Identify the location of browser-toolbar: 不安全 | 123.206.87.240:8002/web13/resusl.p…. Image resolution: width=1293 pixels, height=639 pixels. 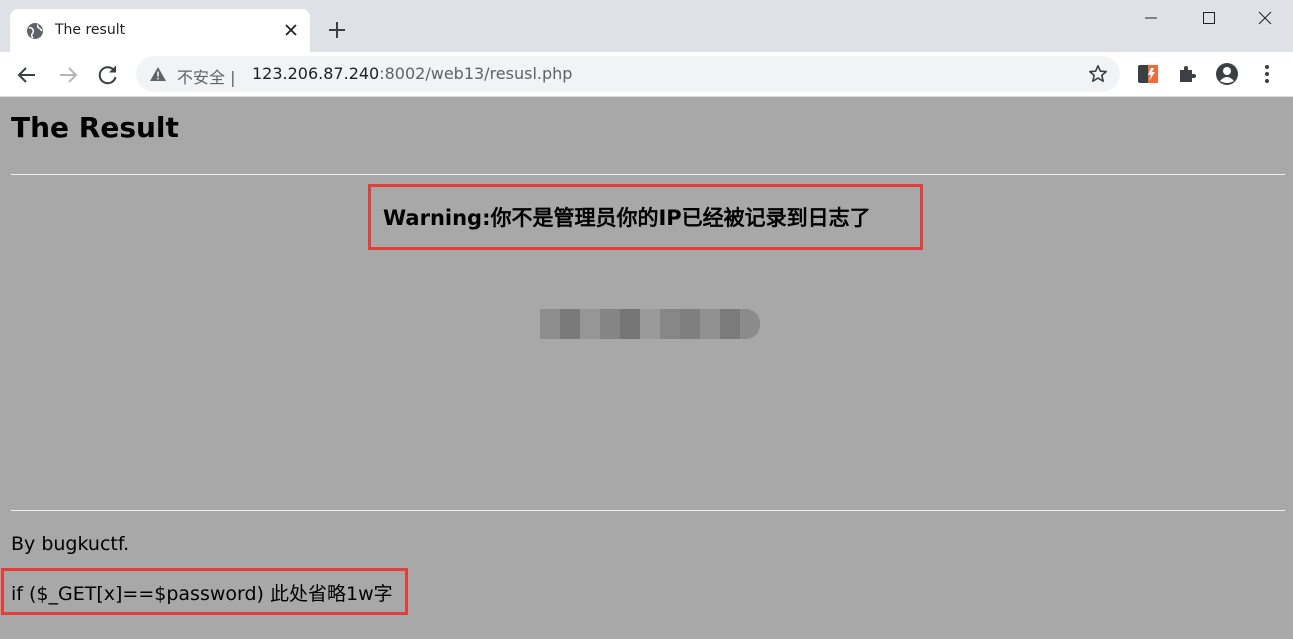
(646, 74).